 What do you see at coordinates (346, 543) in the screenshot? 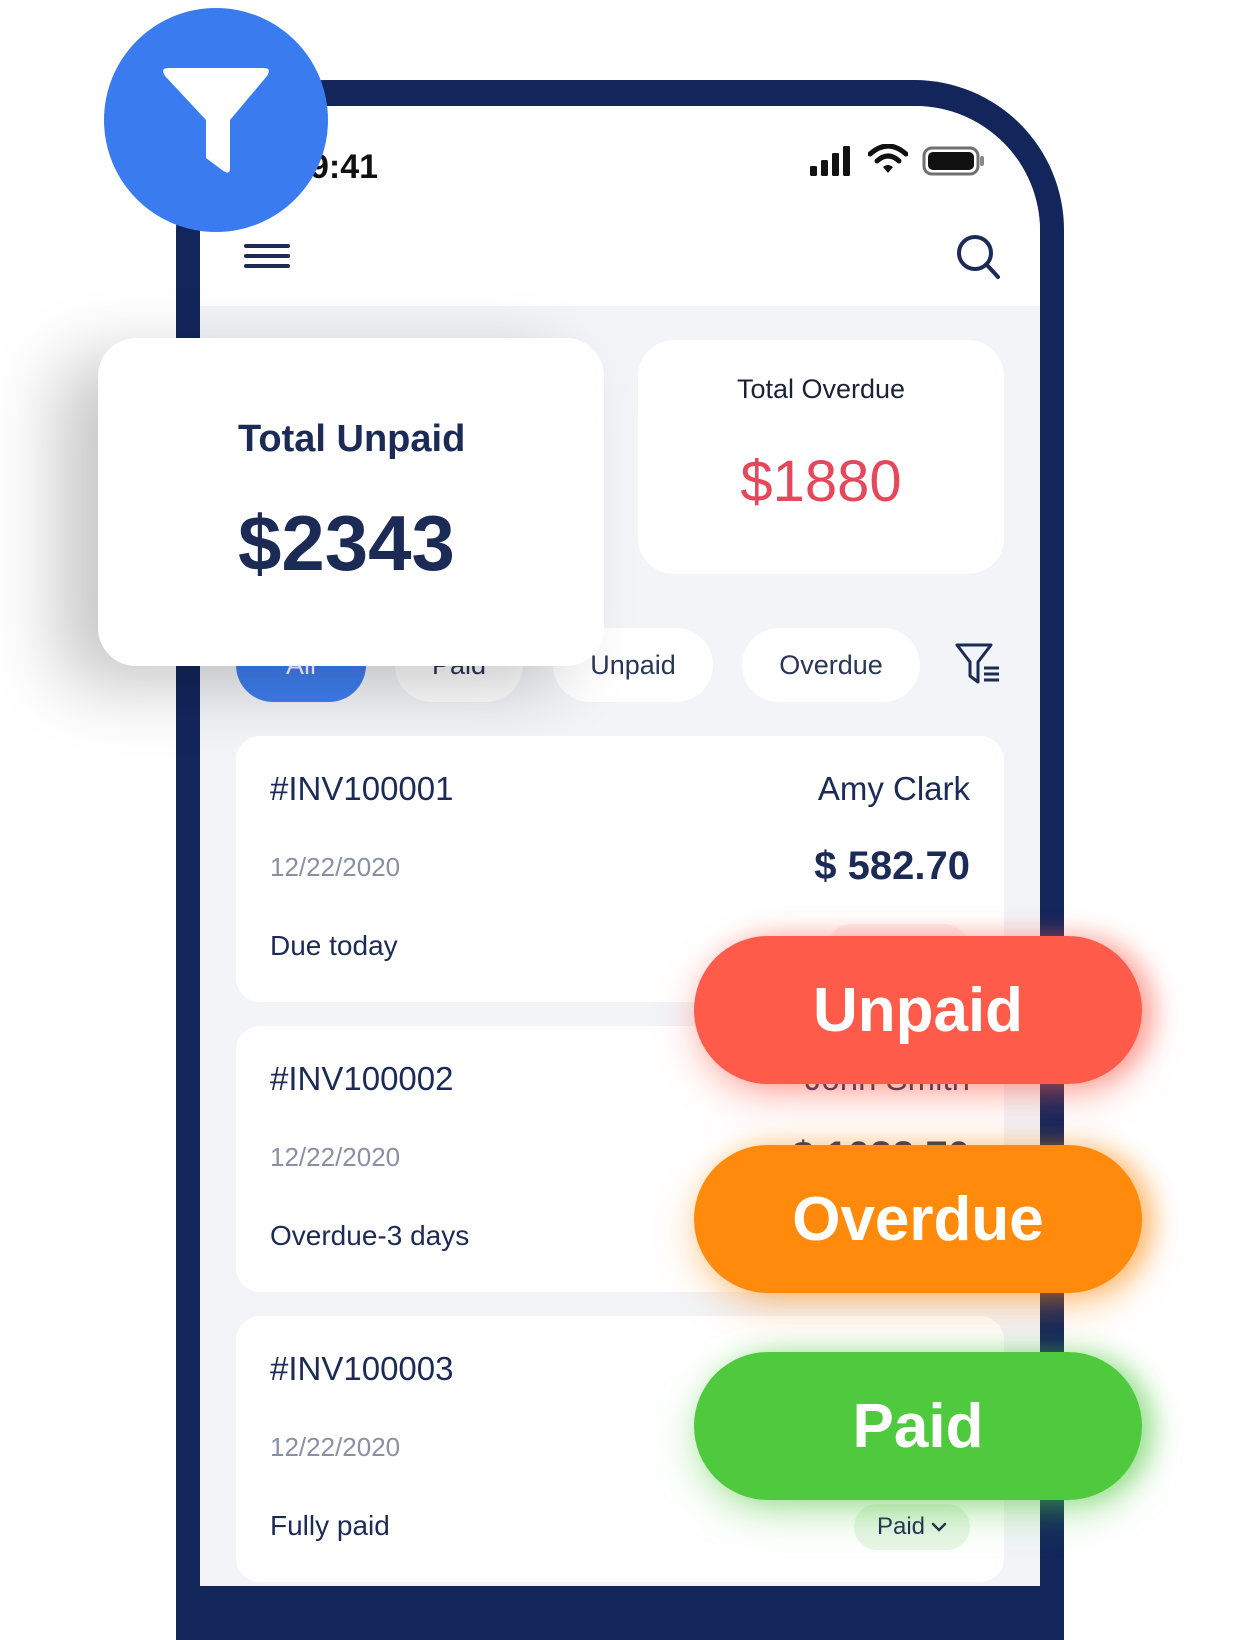
I see `total-unpaid-value: $2343` at bounding box center [346, 543].